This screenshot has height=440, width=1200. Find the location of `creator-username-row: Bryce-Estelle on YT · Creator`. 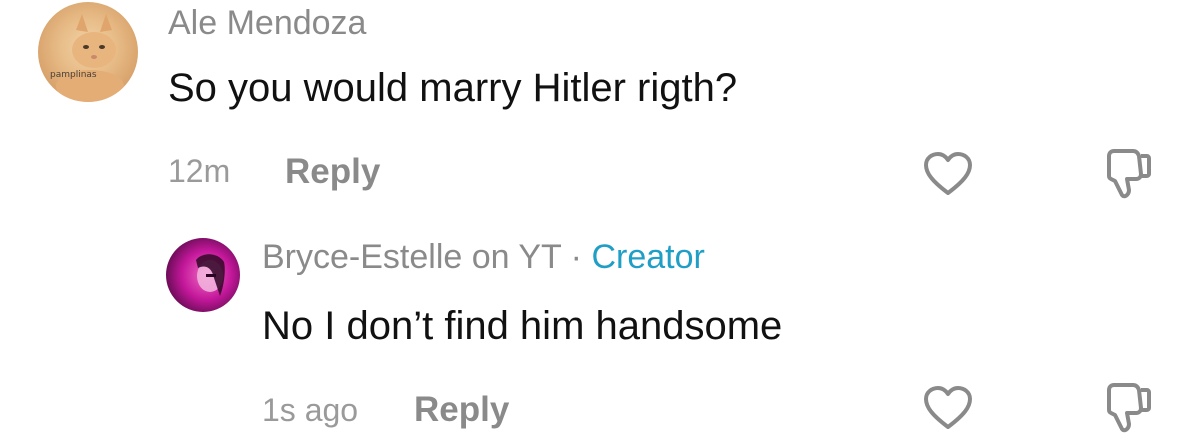

creator-username-row: Bryce-Estelle on YT · Creator is located at coordinates (483, 257).